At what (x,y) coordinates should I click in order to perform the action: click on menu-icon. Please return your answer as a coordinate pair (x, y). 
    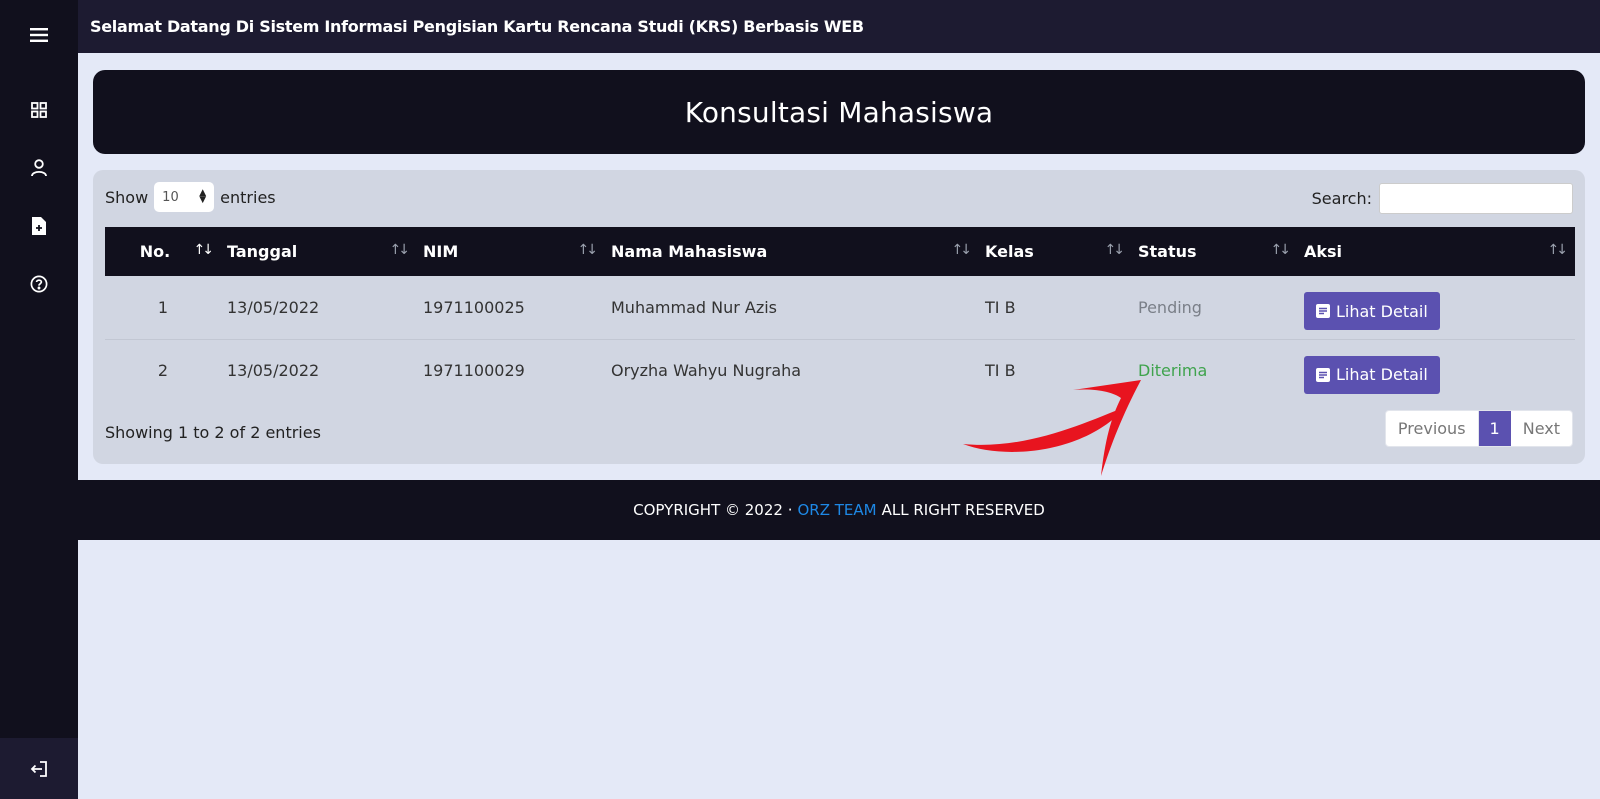
    Looking at the image, I should click on (39, 35).